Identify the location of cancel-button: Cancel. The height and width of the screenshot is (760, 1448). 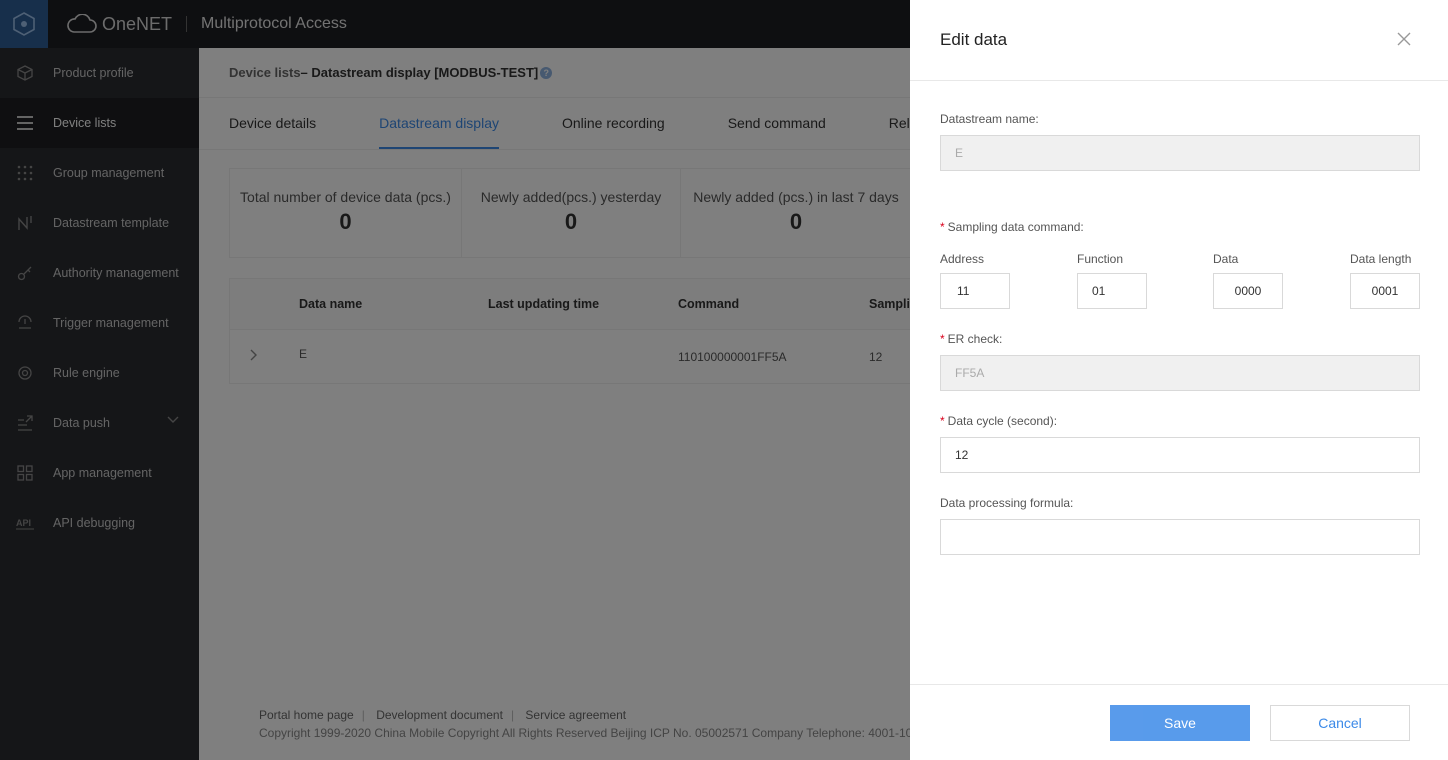
(1340, 723).